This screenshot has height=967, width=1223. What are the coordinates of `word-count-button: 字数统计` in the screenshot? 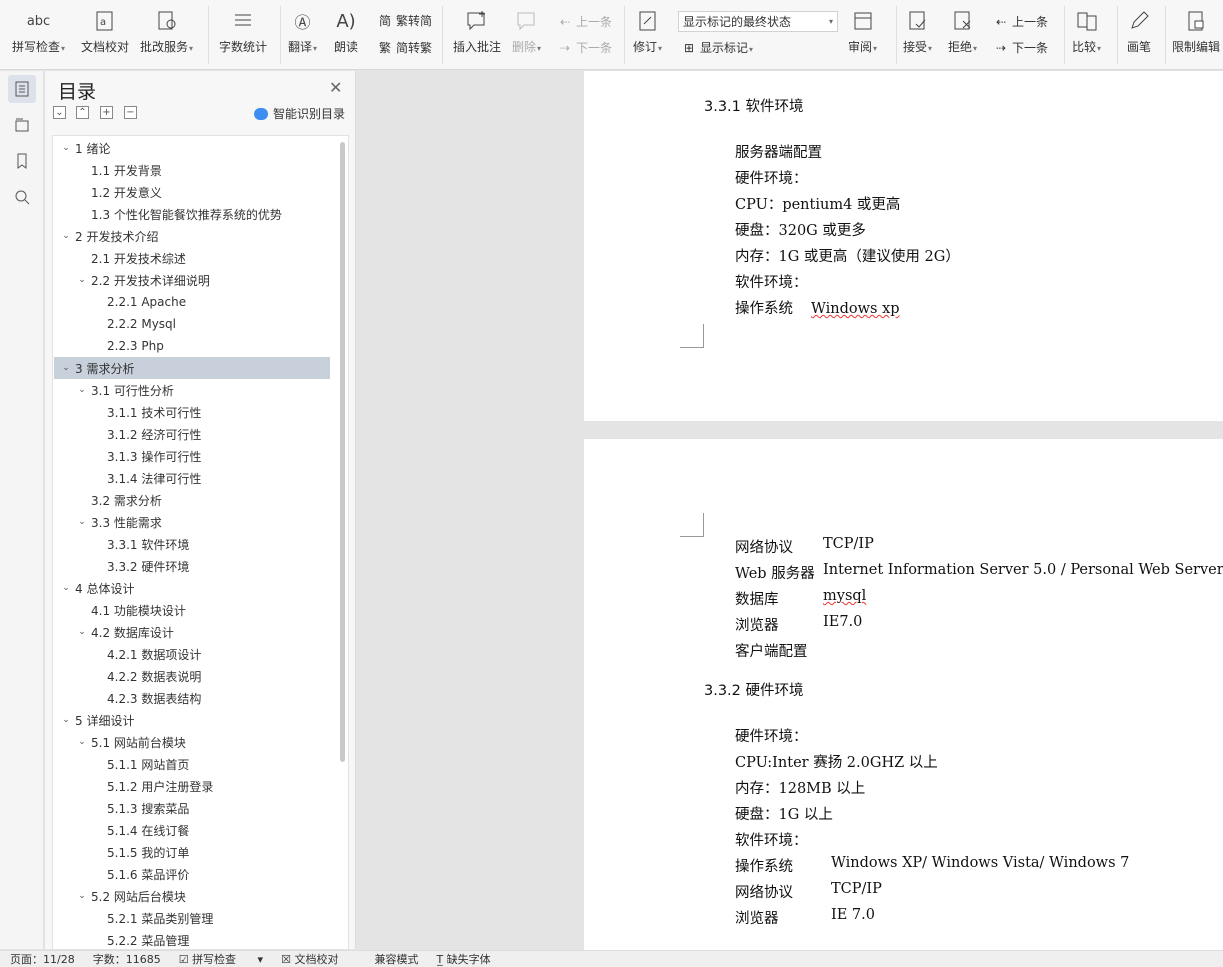 It's located at (243, 31).